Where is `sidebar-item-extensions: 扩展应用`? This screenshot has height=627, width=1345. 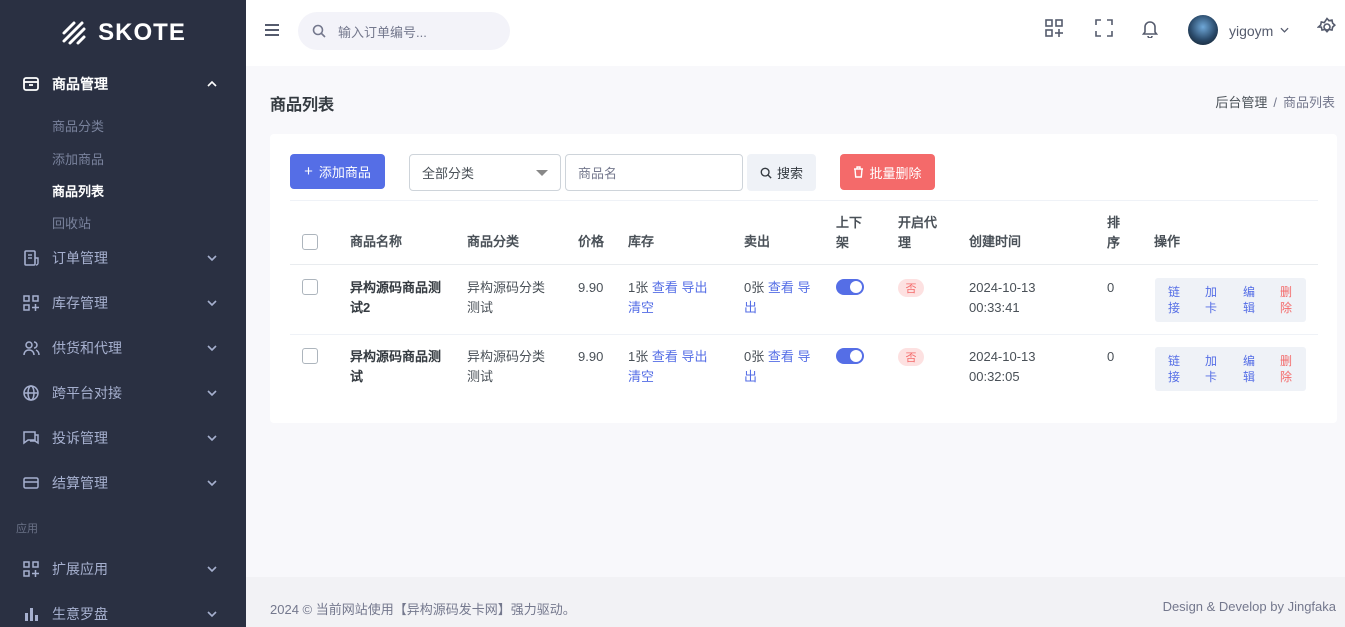
sidebar-item-extensions: 扩展应用 is located at coordinates (123, 569).